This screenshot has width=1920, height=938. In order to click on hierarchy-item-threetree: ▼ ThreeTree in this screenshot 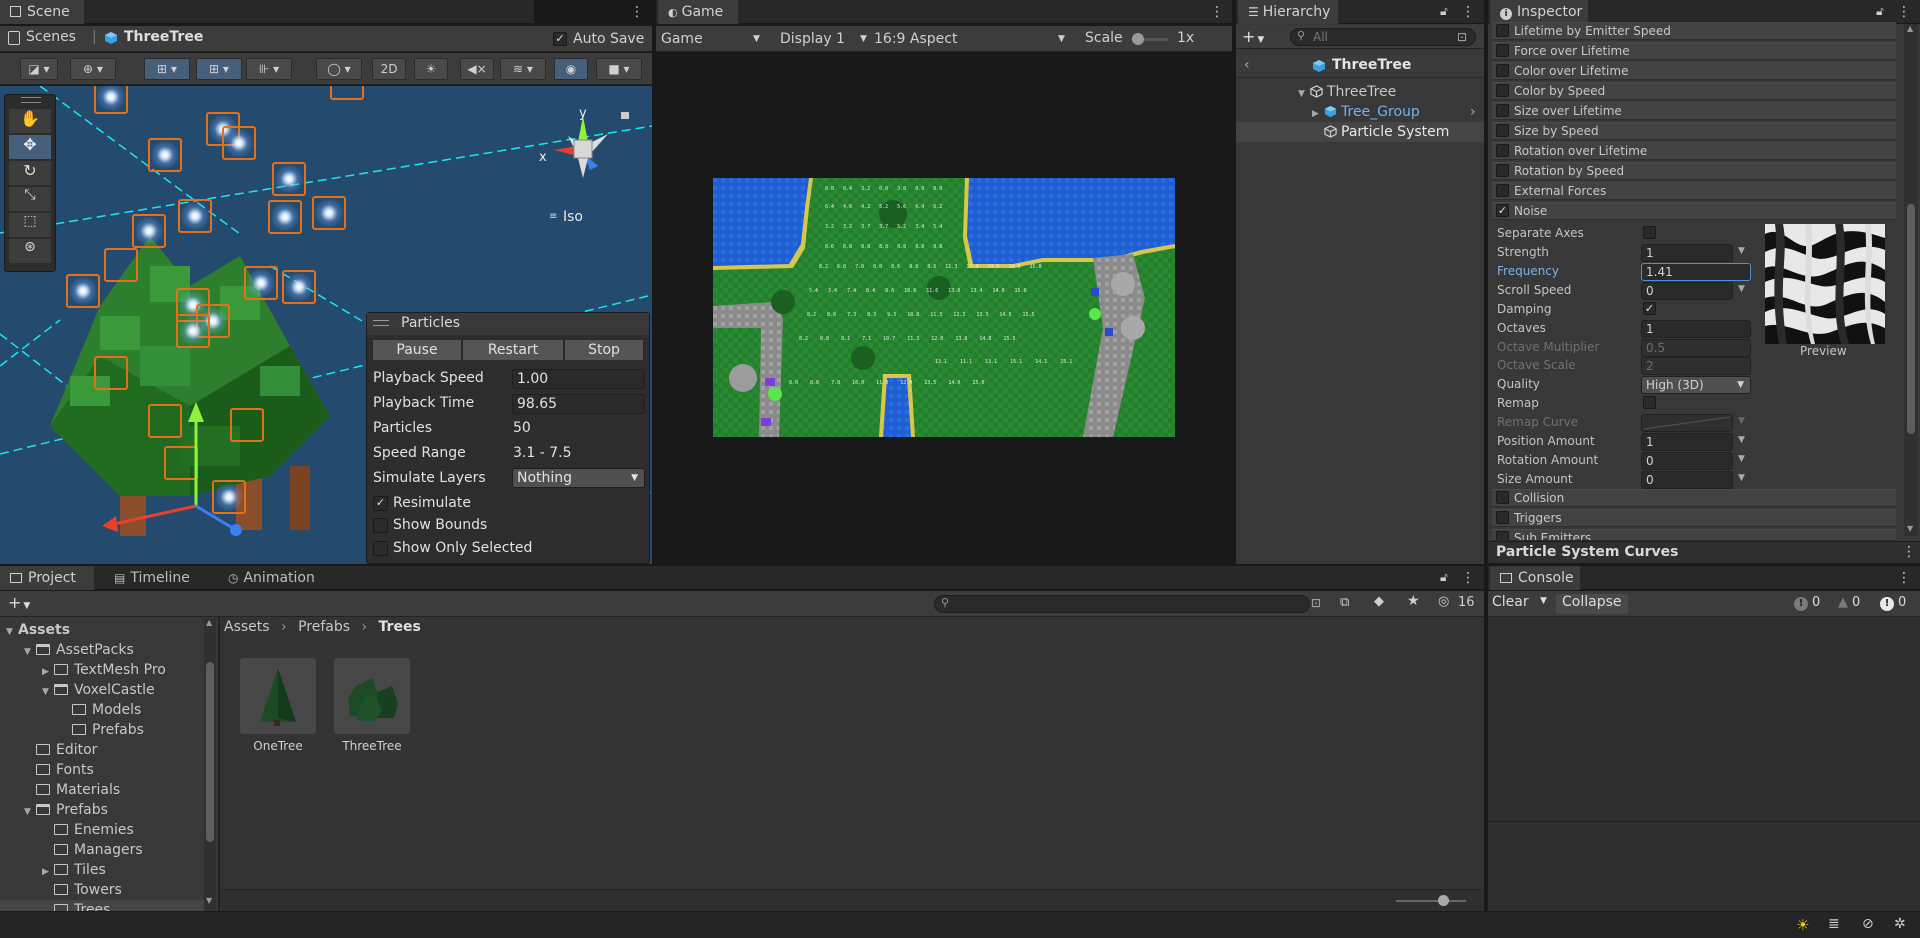, I will do `click(1360, 92)`.